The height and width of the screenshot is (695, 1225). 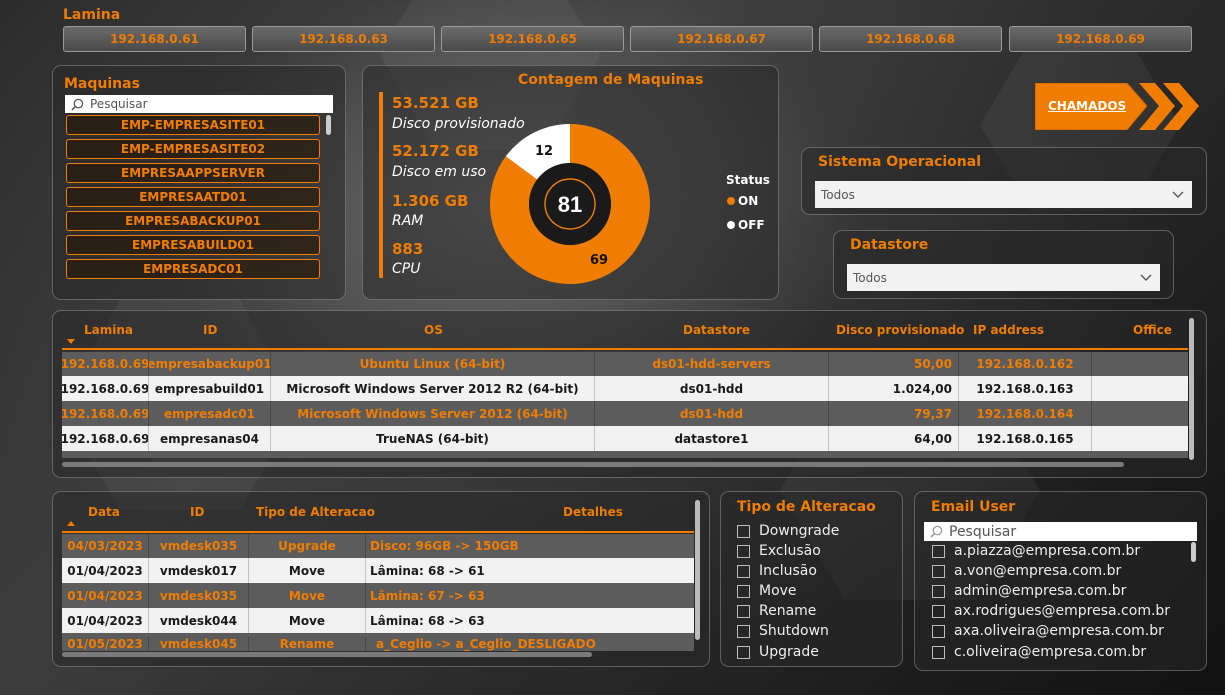 What do you see at coordinates (1029, 591) in the screenshot?
I see `email-option: admin@empresa.com.br` at bounding box center [1029, 591].